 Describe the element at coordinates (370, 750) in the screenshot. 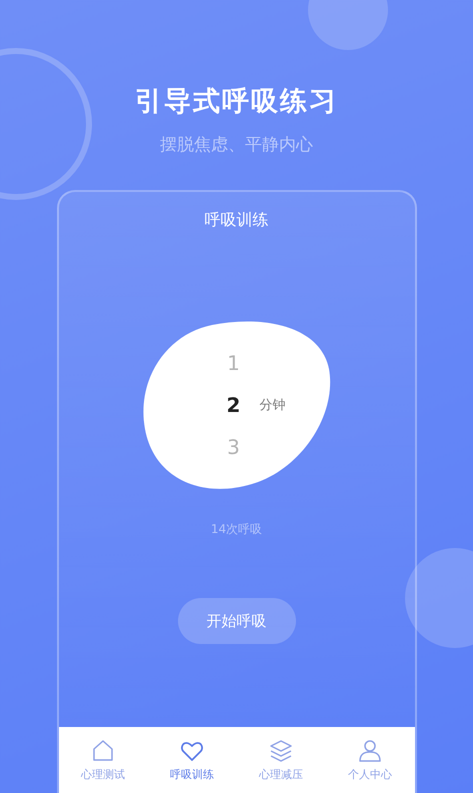

I see `person-icon` at that location.